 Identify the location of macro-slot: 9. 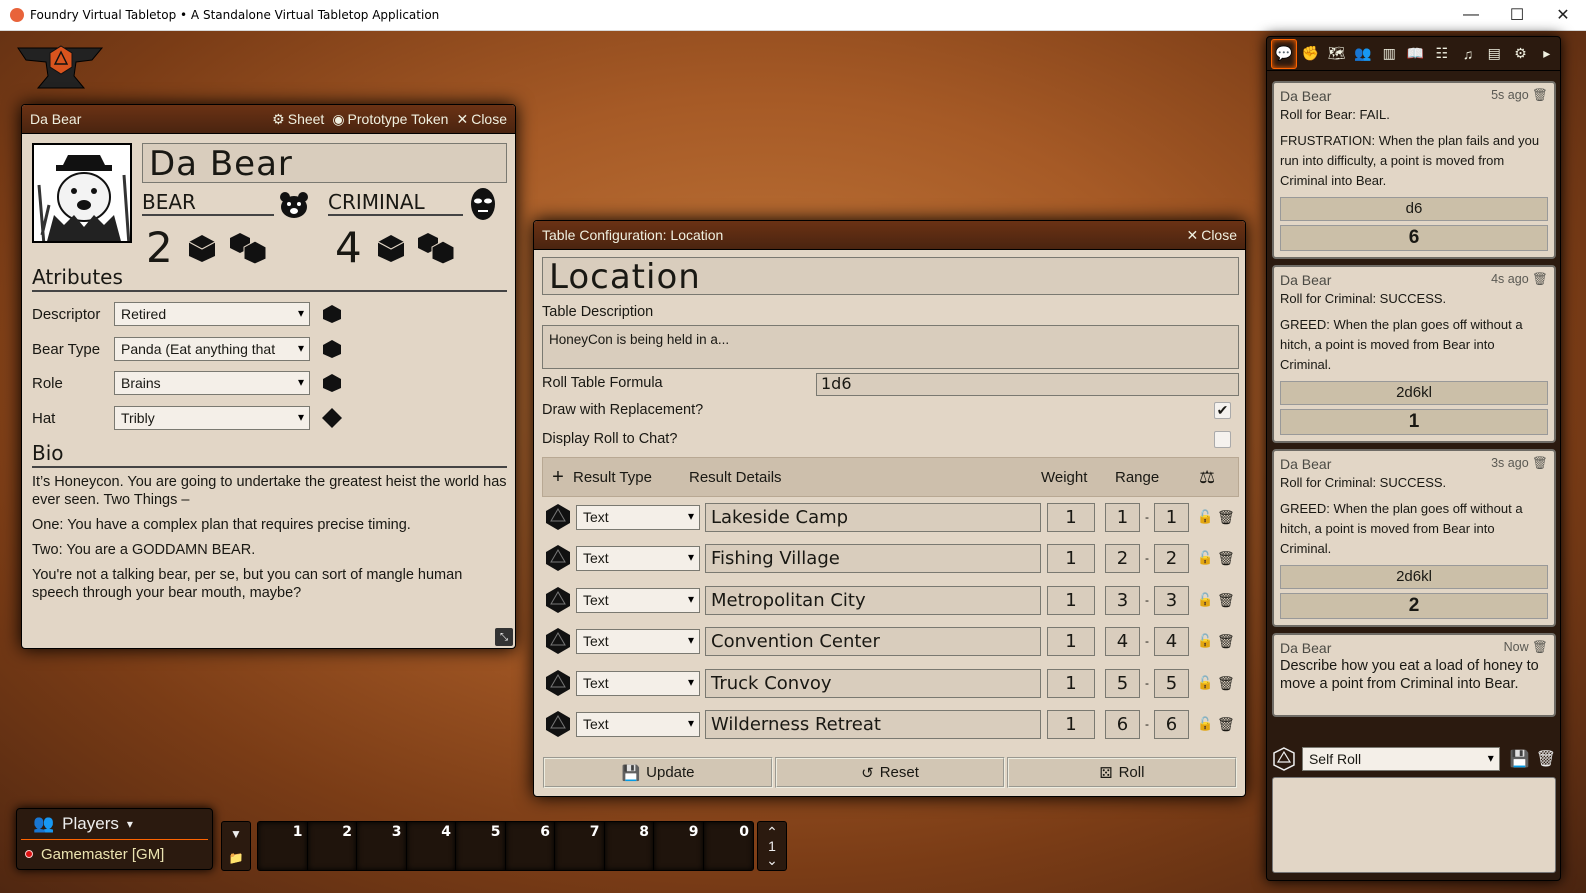
(679, 846).